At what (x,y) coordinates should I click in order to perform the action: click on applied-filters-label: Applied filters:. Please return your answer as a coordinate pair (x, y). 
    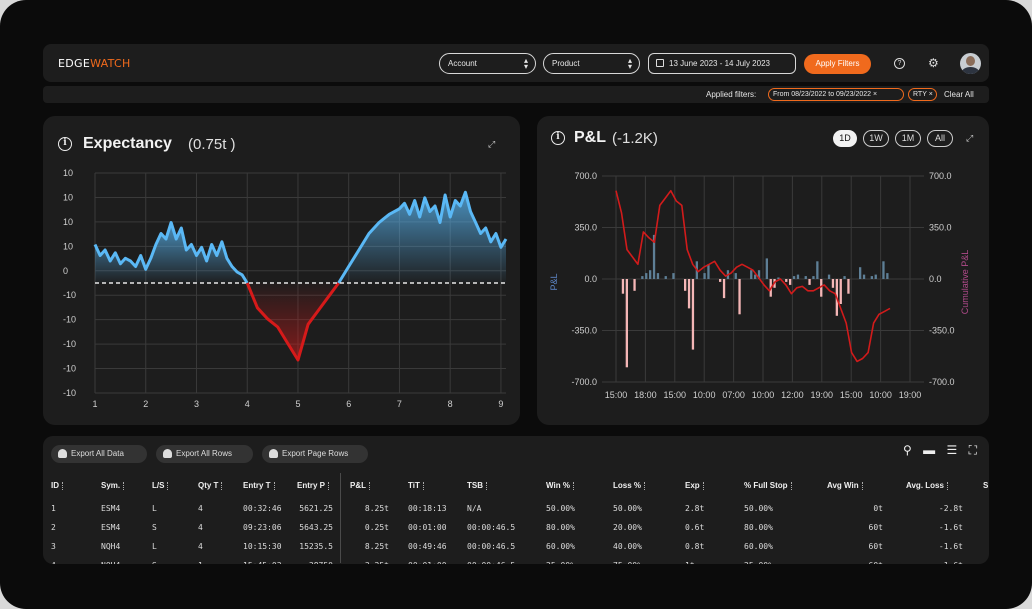
    Looking at the image, I should click on (731, 94).